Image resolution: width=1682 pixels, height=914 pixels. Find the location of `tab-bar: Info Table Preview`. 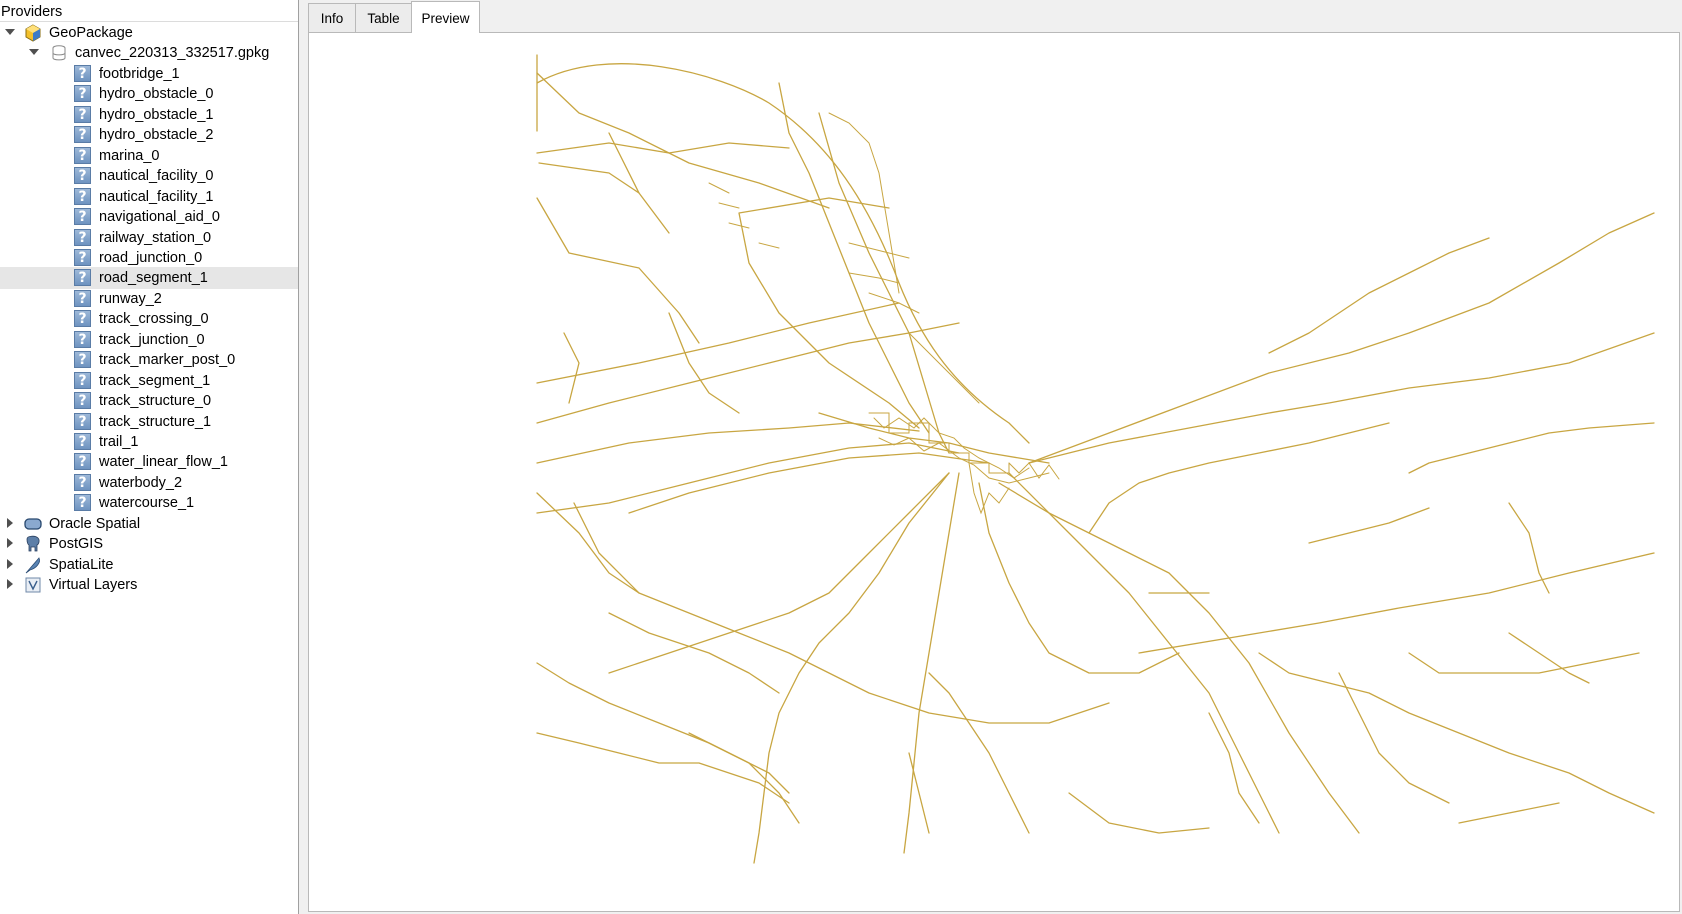

tab-bar: Info Table Preview is located at coordinates (994, 16).